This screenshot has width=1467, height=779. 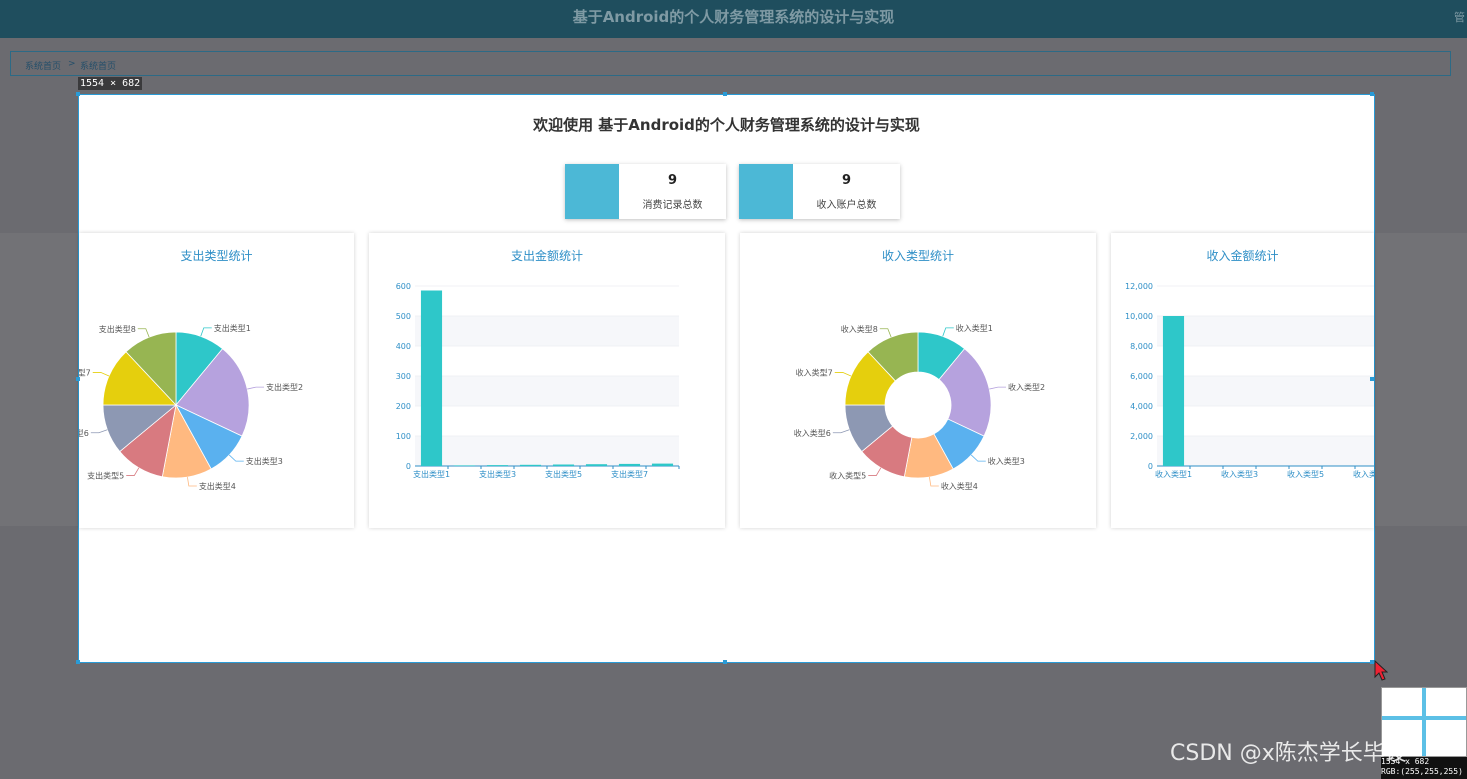 I want to click on stat-card-expense-records: 9 消费记录总数, so click(x=645, y=191).